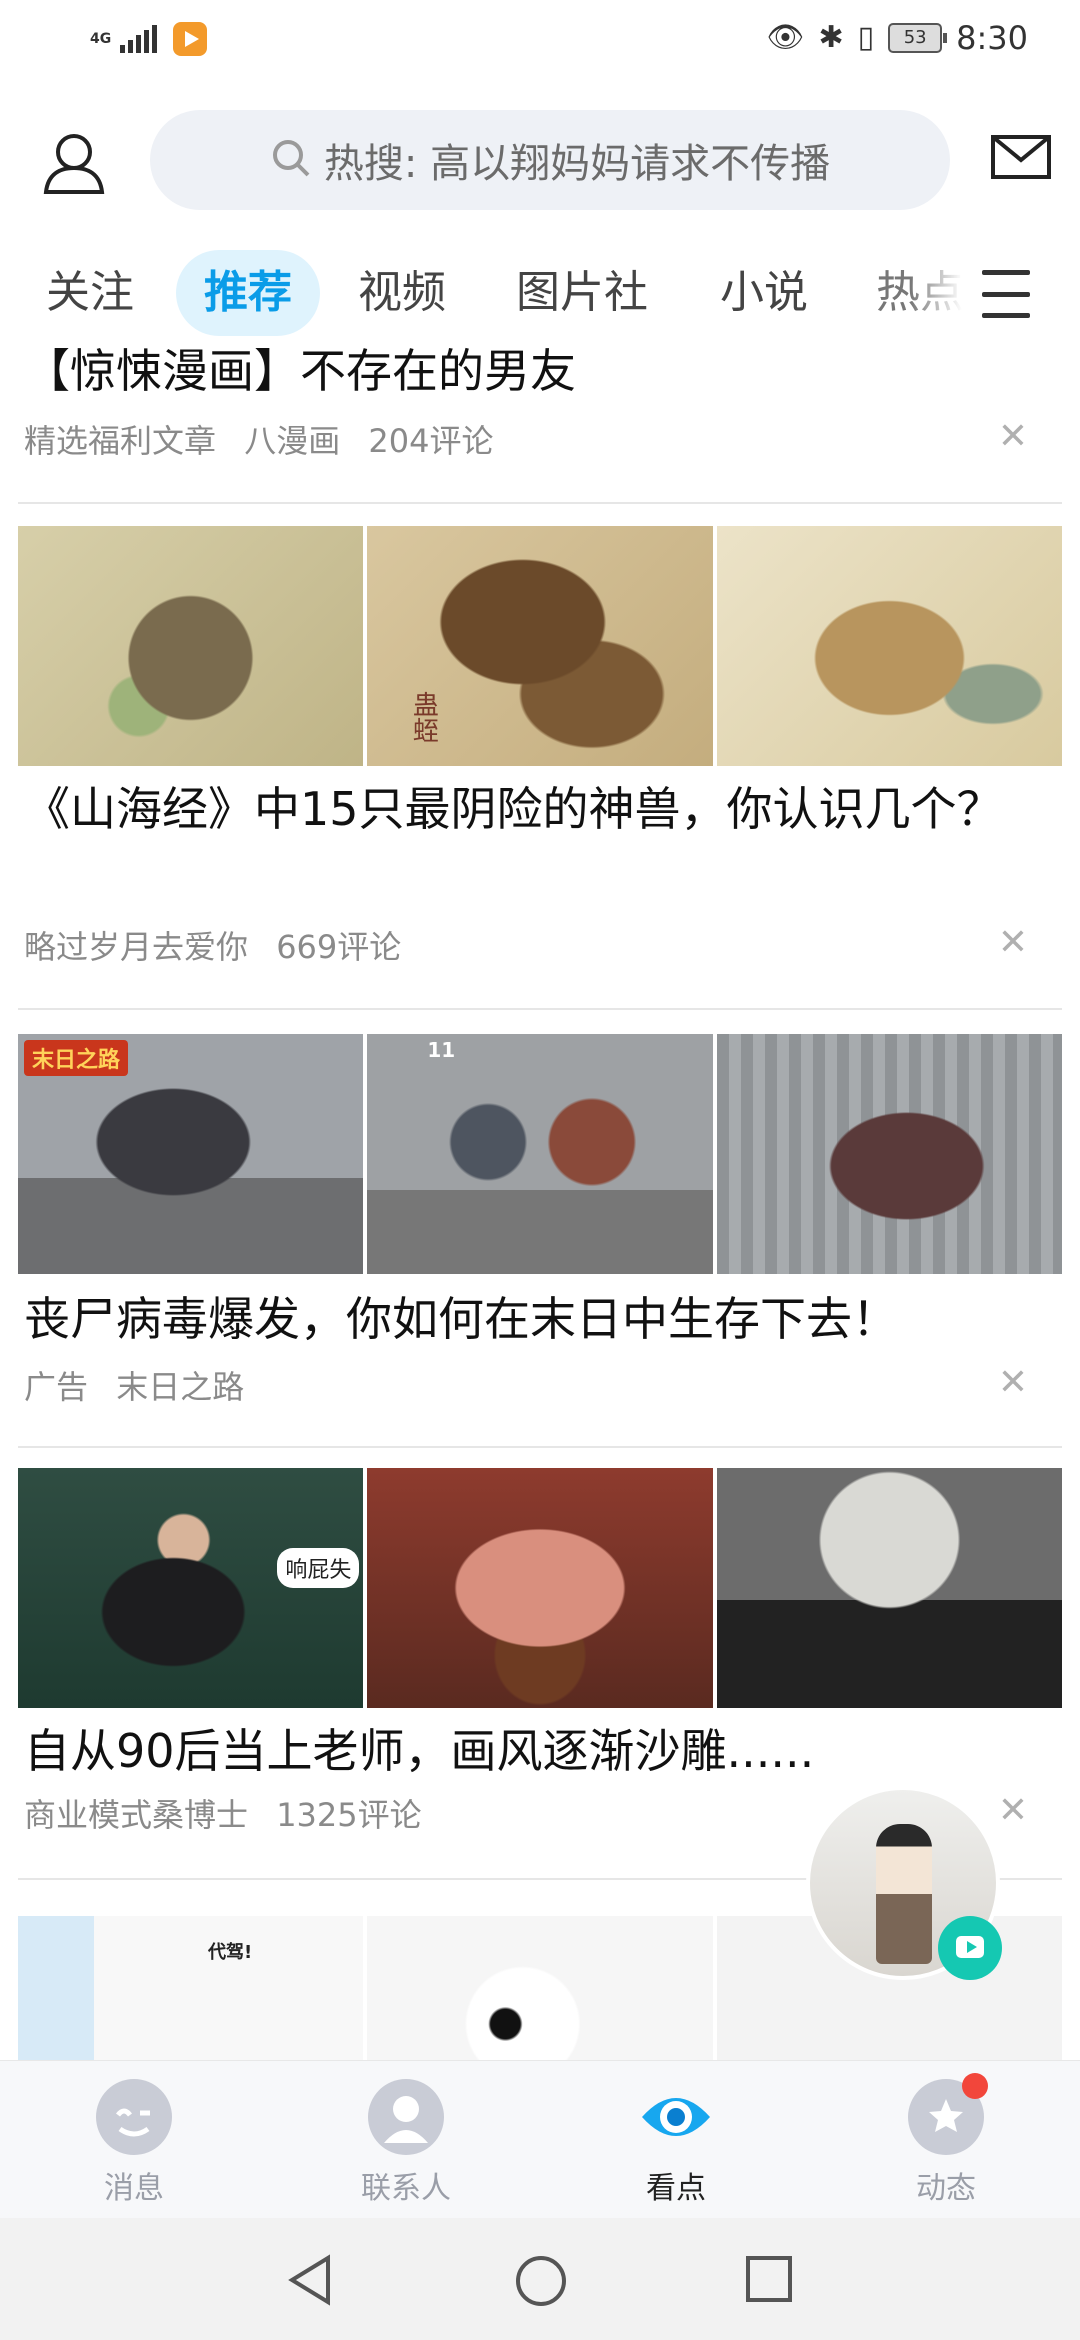 This screenshot has height=2340, width=1080. What do you see at coordinates (138, 39) in the screenshot?
I see `signal-icon` at bounding box center [138, 39].